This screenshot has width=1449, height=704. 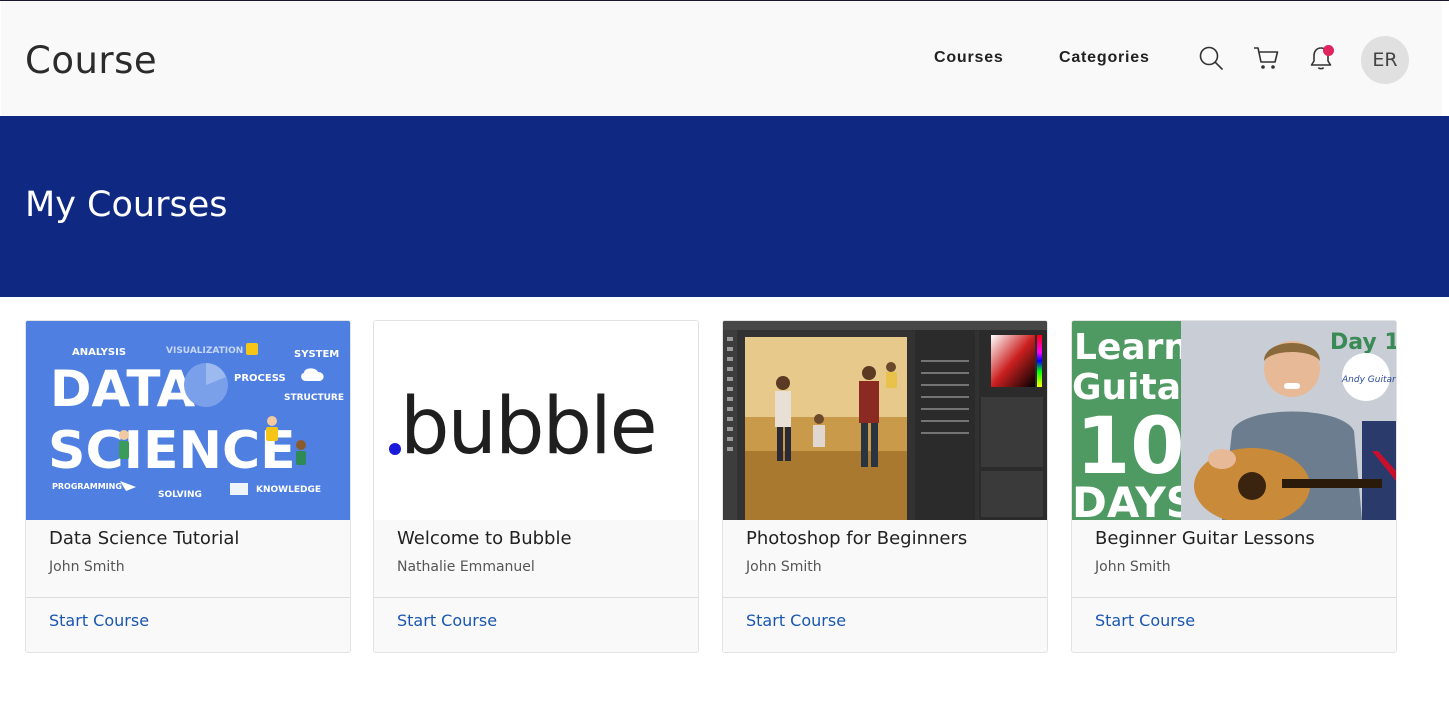 What do you see at coordinates (87, 486) in the screenshot?
I see `tag-programming: PROGRAMMING` at bounding box center [87, 486].